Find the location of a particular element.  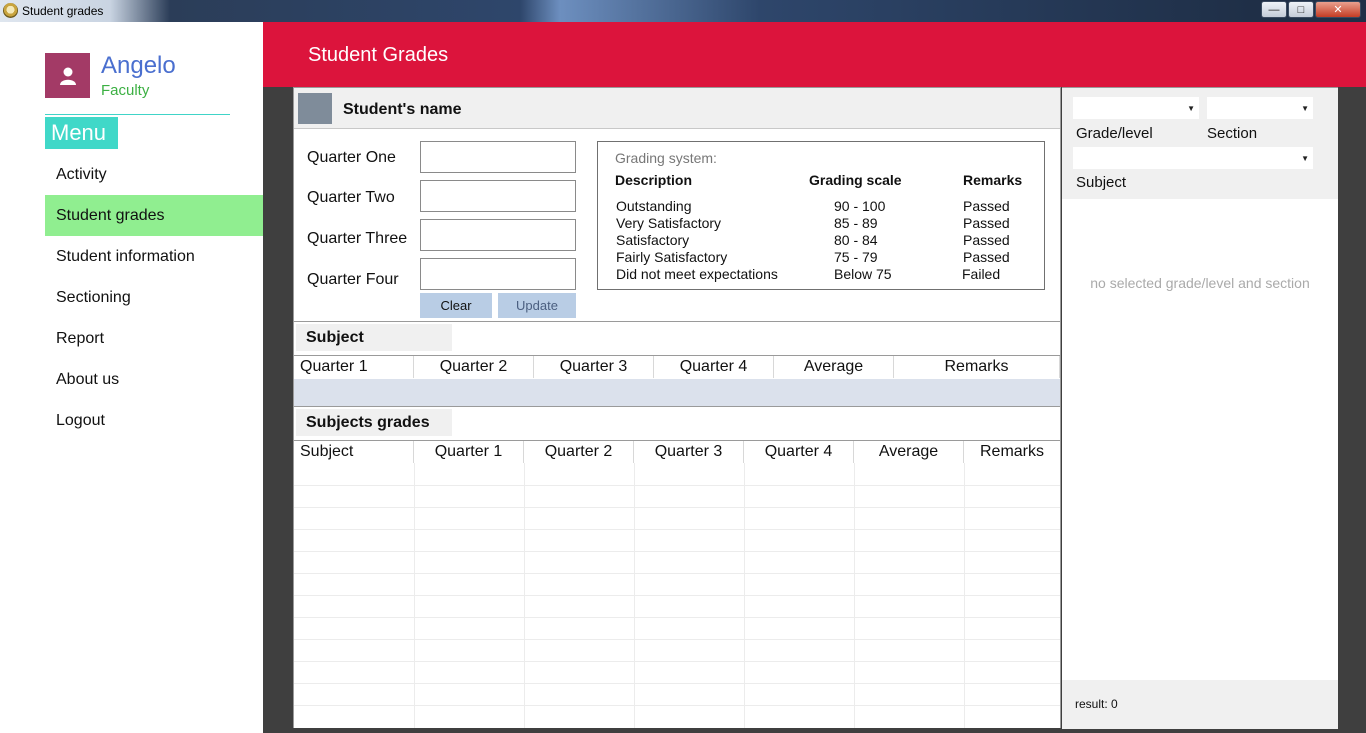

grading-header-scale: Grading scale is located at coordinates (855, 180).